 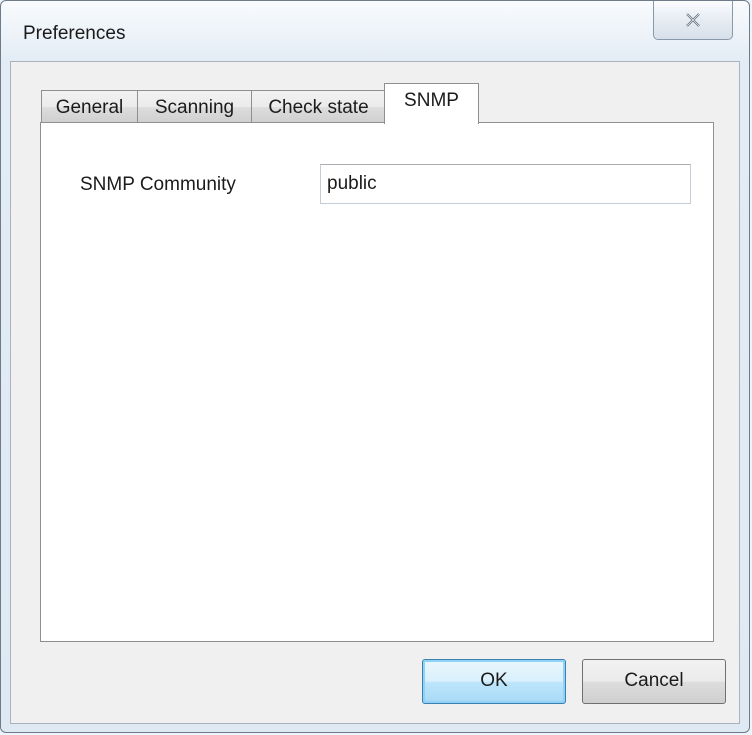 I want to click on close-icon, so click(x=693, y=20).